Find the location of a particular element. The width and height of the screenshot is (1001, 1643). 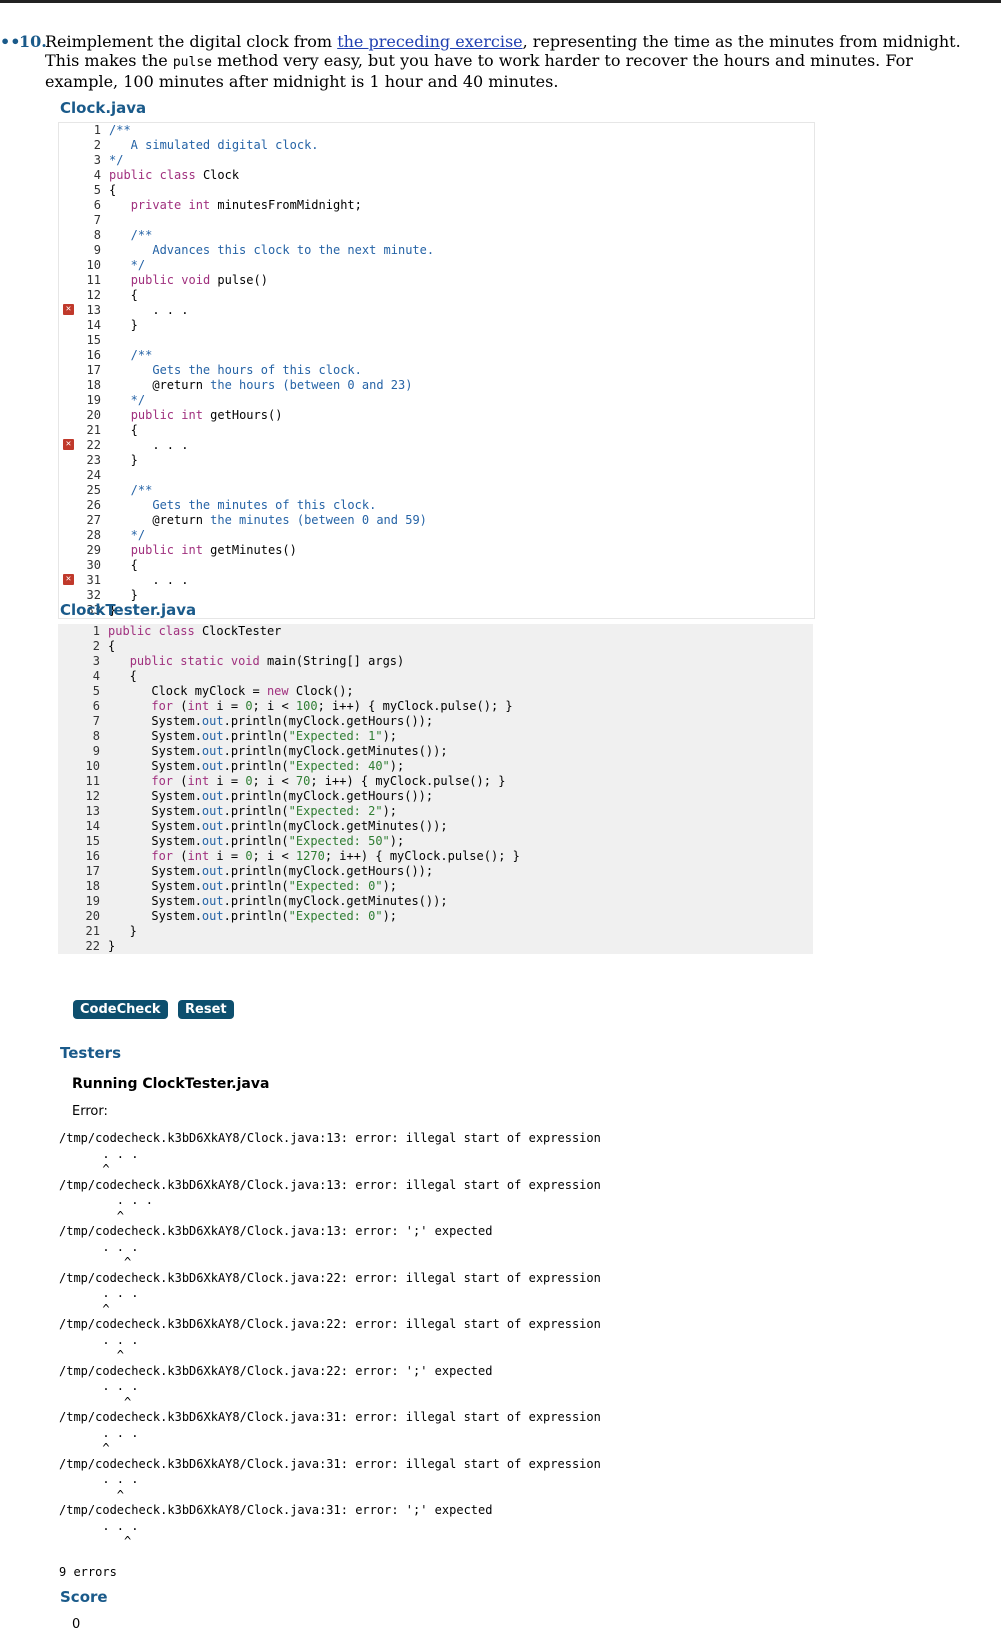

code-token: getHours() is located at coordinates (246, 415).